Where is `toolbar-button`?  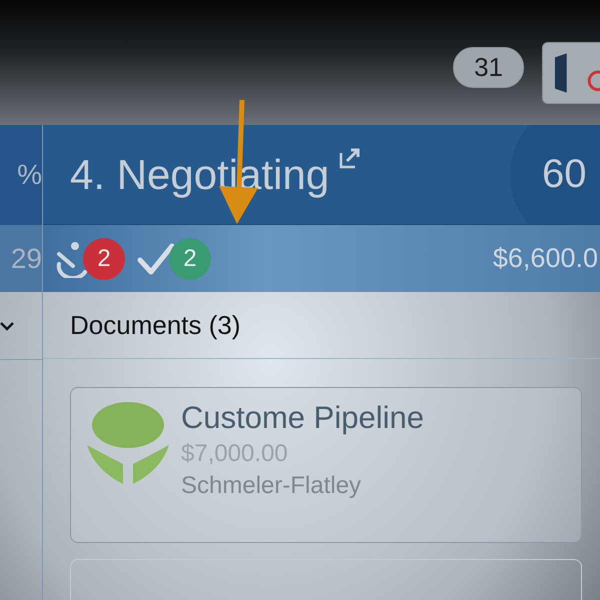
toolbar-button is located at coordinates (571, 73).